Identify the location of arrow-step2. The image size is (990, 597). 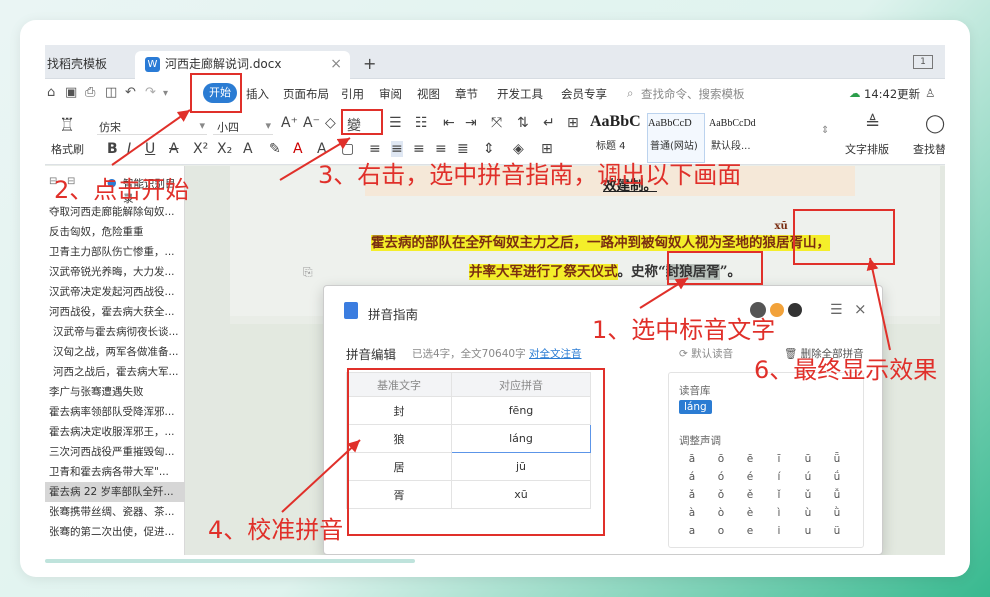
(151, 137).